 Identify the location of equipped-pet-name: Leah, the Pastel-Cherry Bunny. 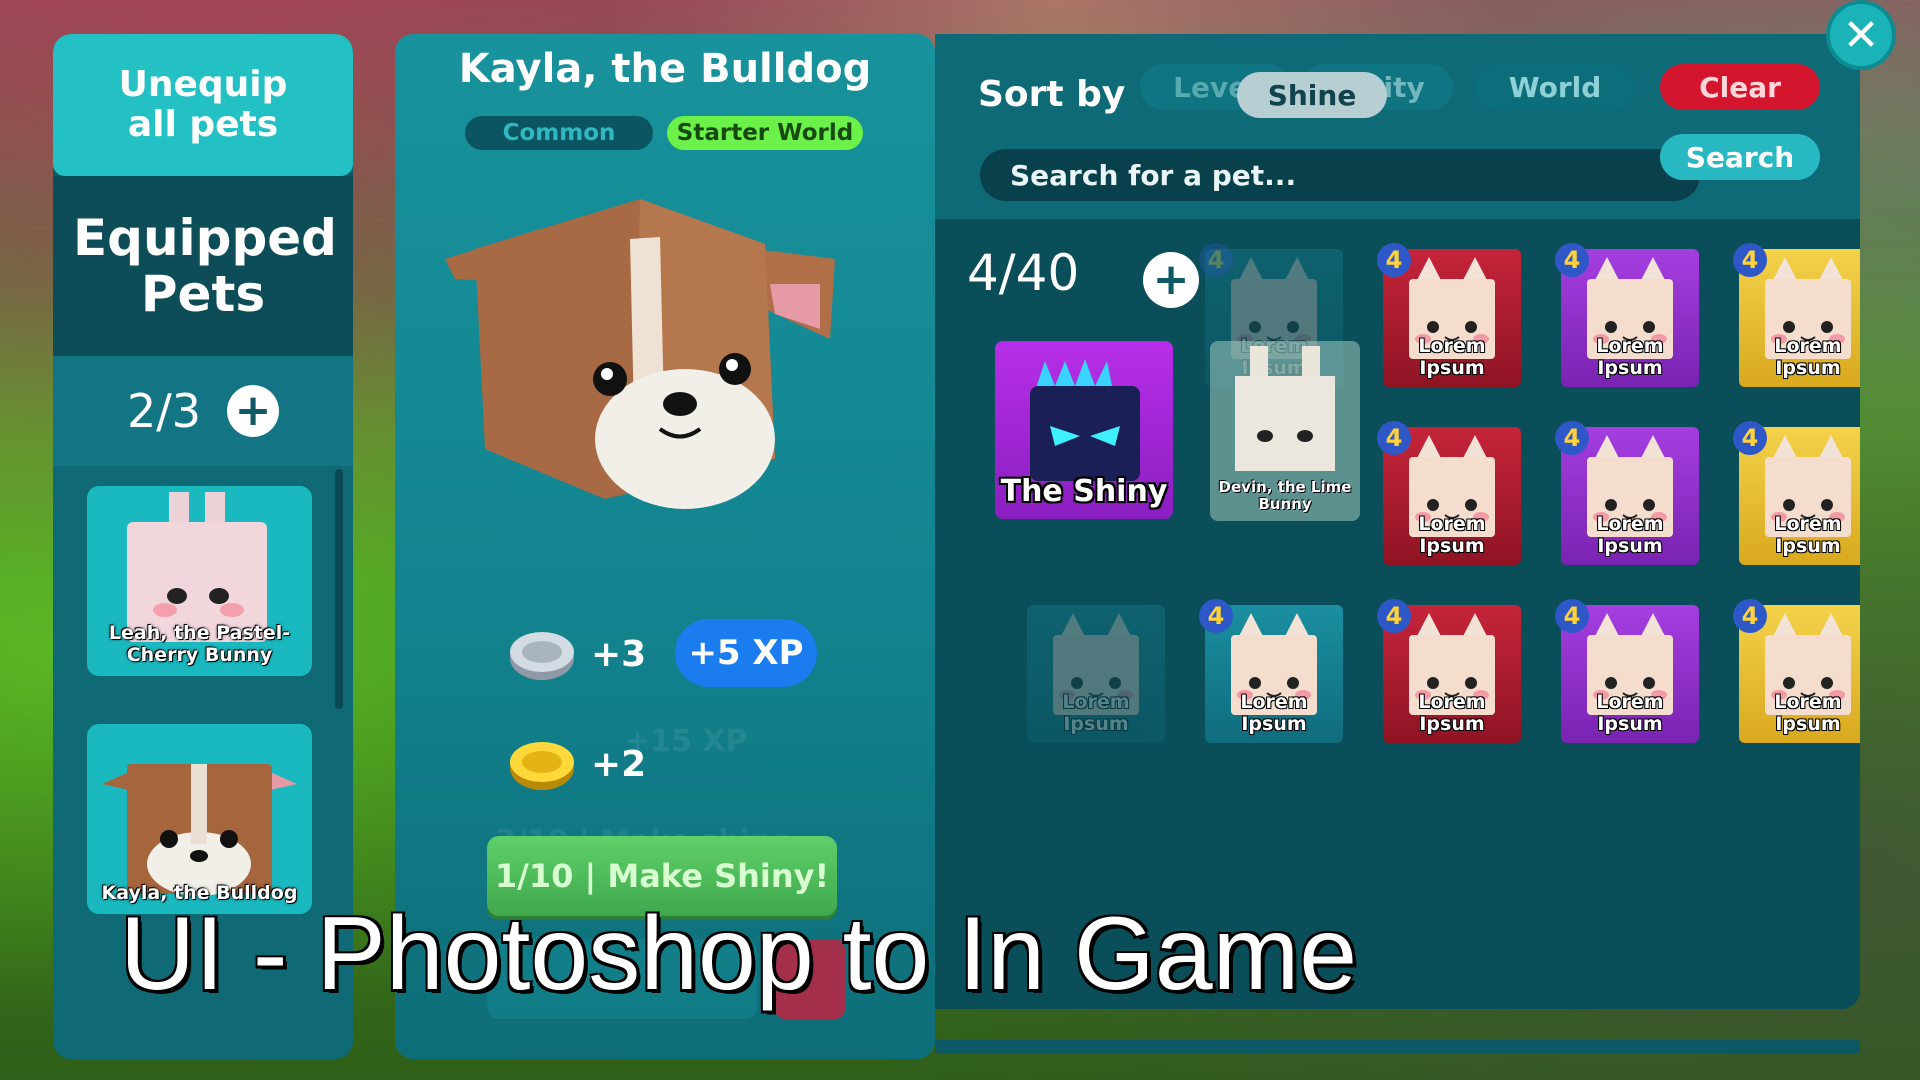
(199, 644).